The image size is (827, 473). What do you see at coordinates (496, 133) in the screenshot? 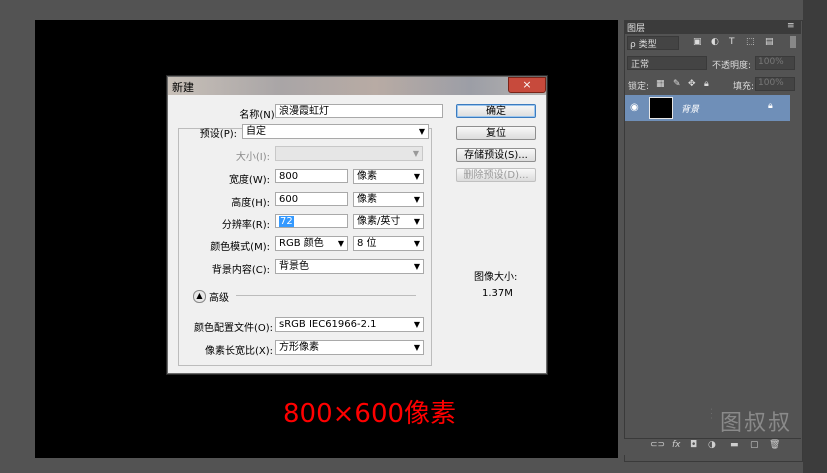
I see `reset-button: 复位` at bounding box center [496, 133].